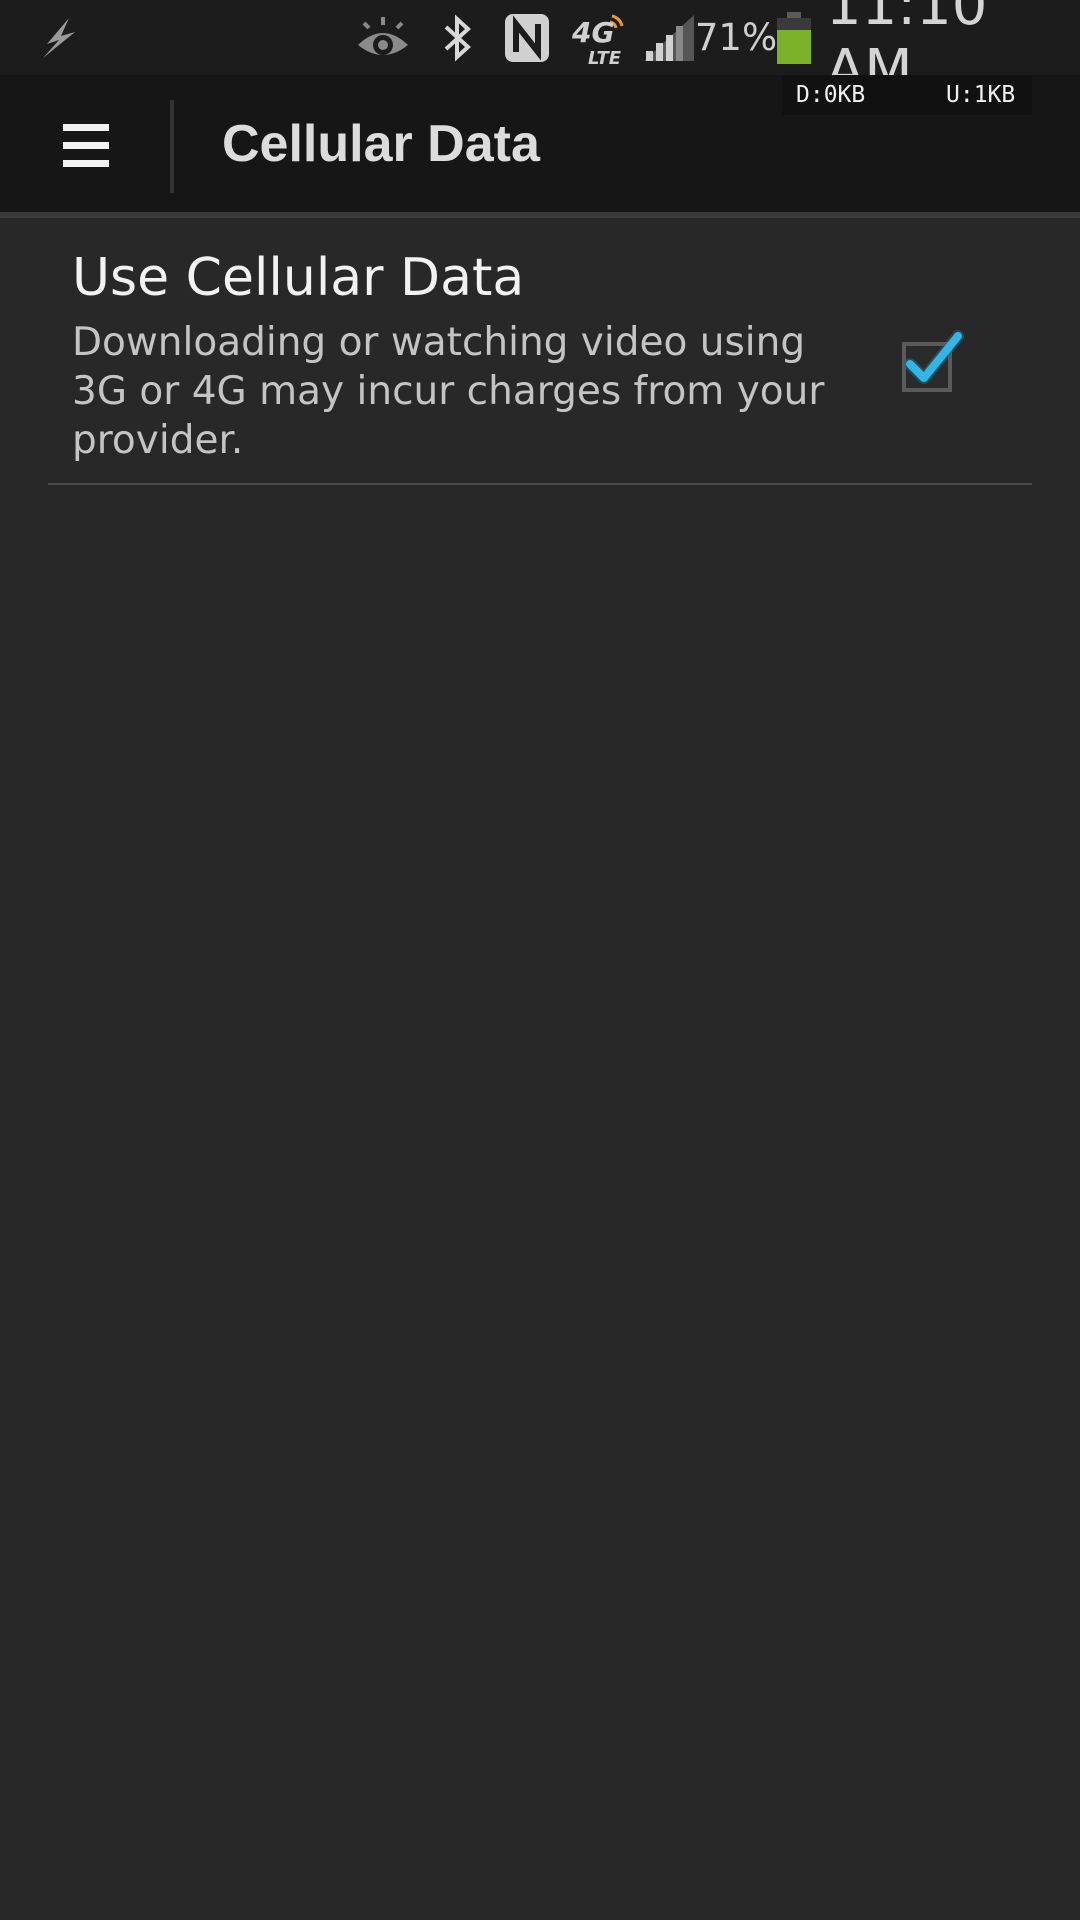 The width and height of the screenshot is (1080, 1920). I want to click on svg-text: LTE, so click(605, 57).